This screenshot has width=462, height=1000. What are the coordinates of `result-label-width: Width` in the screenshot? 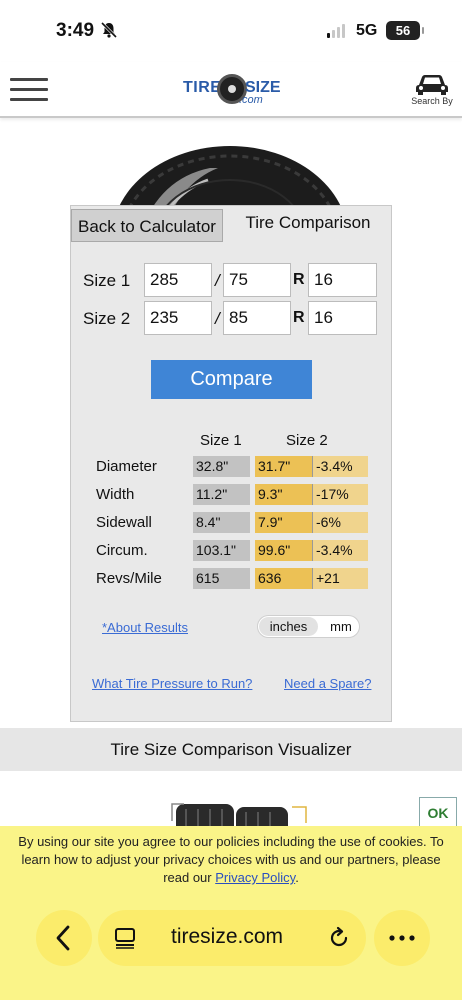 It's located at (115, 494).